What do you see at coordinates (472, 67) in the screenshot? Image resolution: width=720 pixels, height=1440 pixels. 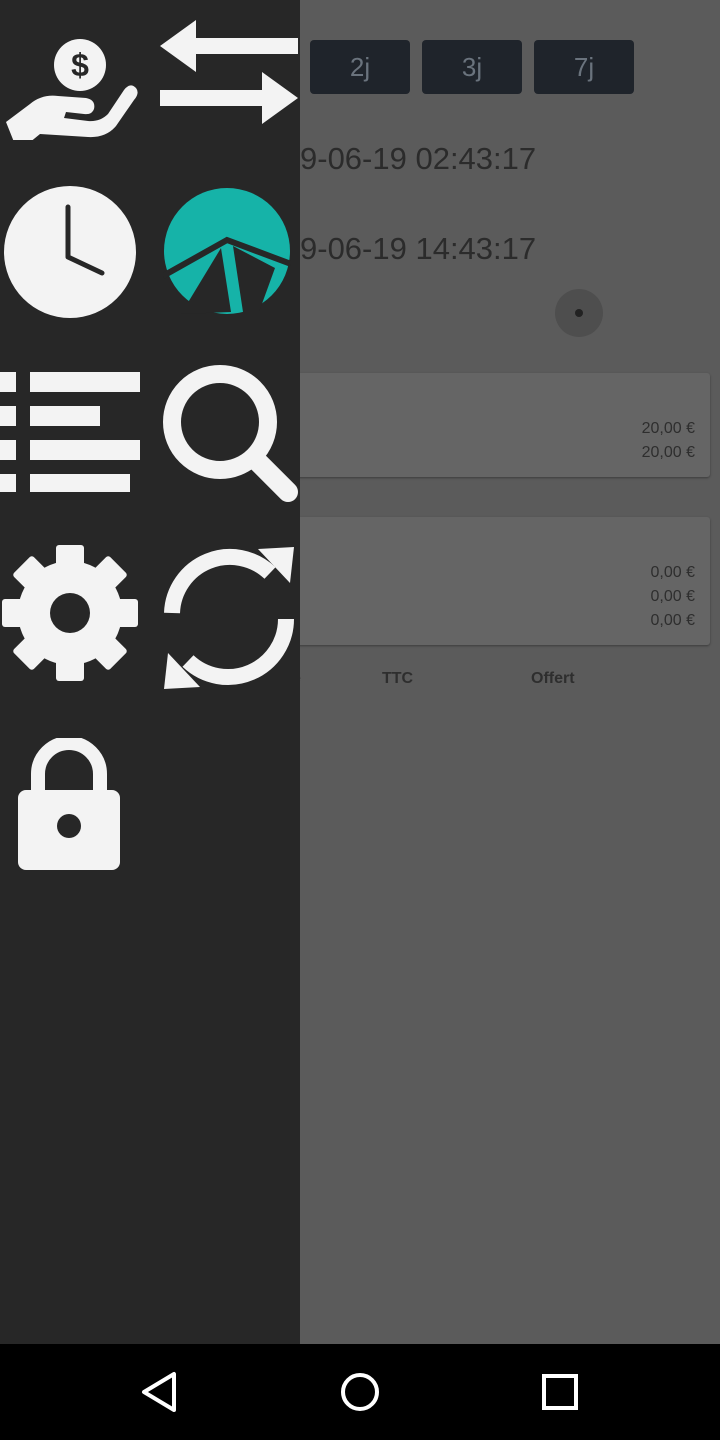 I see `range-3j-button: 3j` at bounding box center [472, 67].